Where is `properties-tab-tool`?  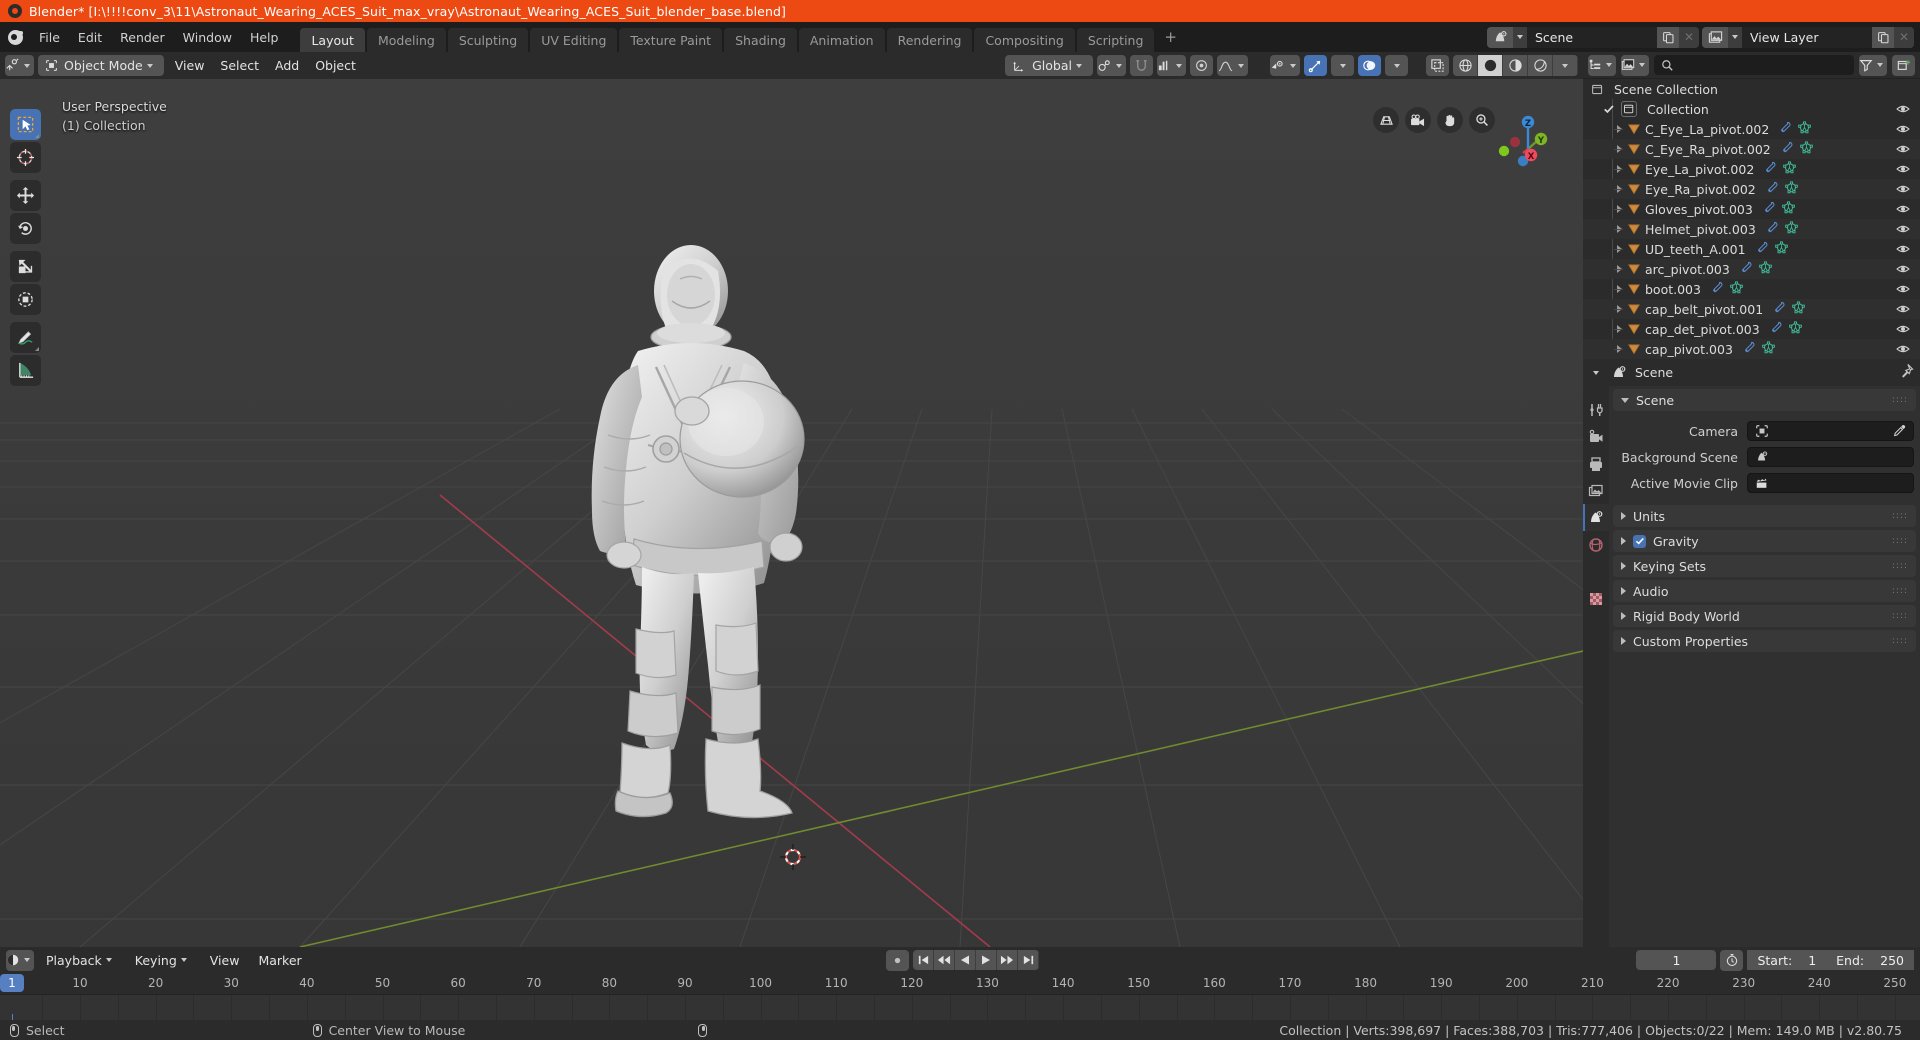 properties-tab-tool is located at coordinates (1596, 409).